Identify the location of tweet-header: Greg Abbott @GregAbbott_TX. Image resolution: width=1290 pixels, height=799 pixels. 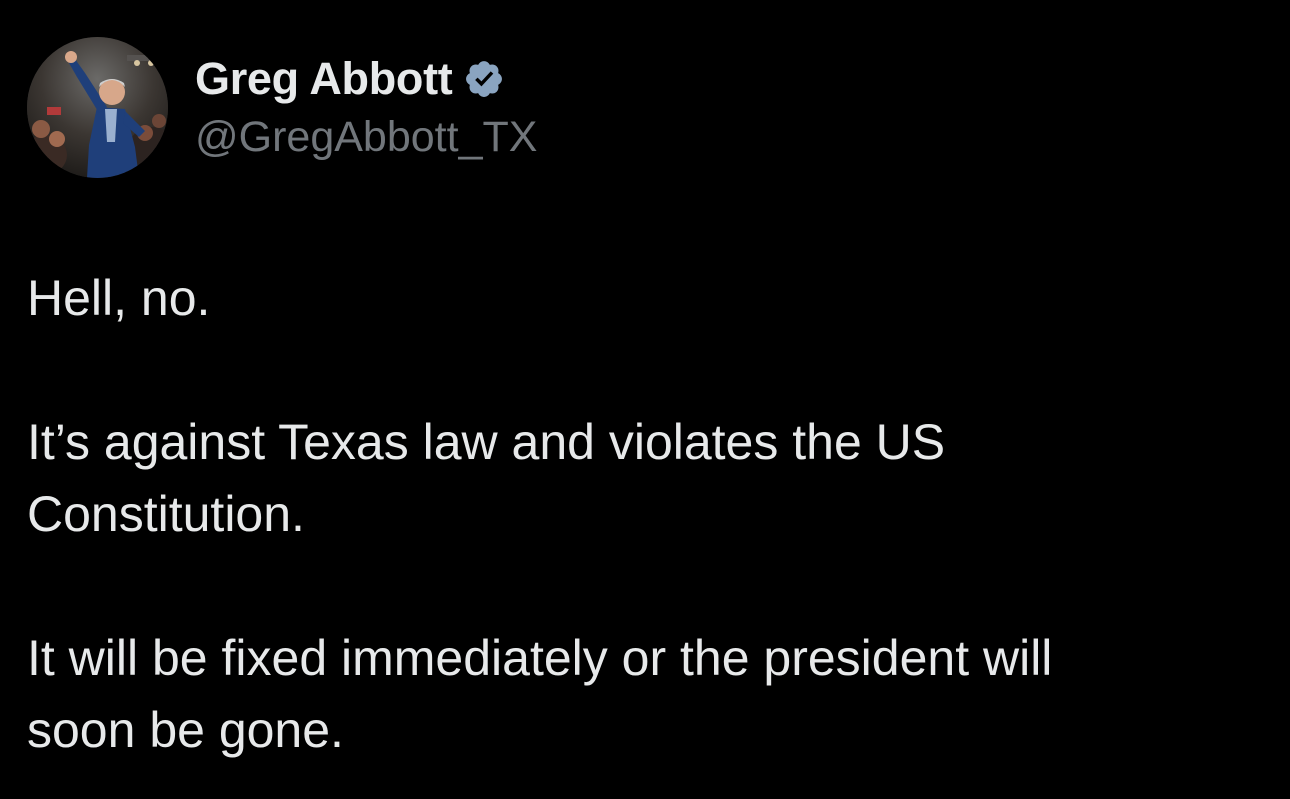
(282, 108).